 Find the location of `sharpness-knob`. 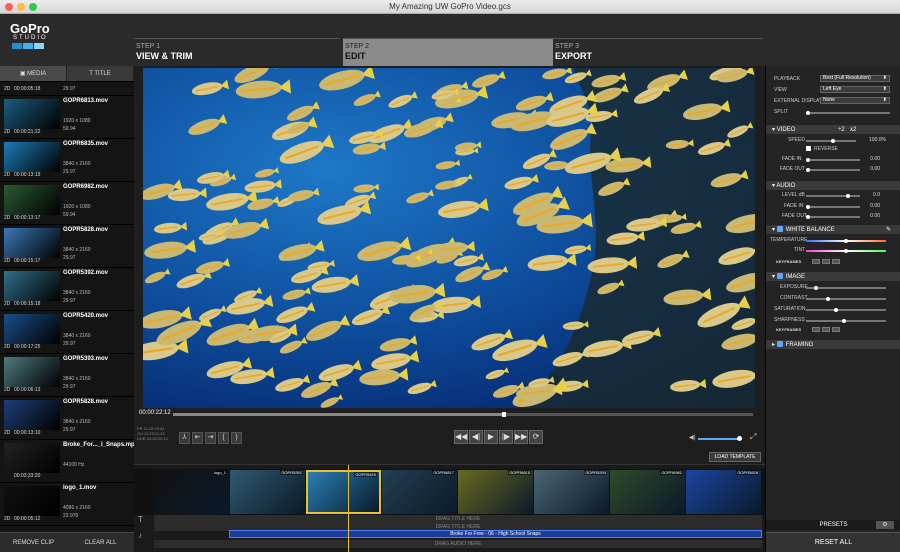

sharpness-knob is located at coordinates (844, 321).